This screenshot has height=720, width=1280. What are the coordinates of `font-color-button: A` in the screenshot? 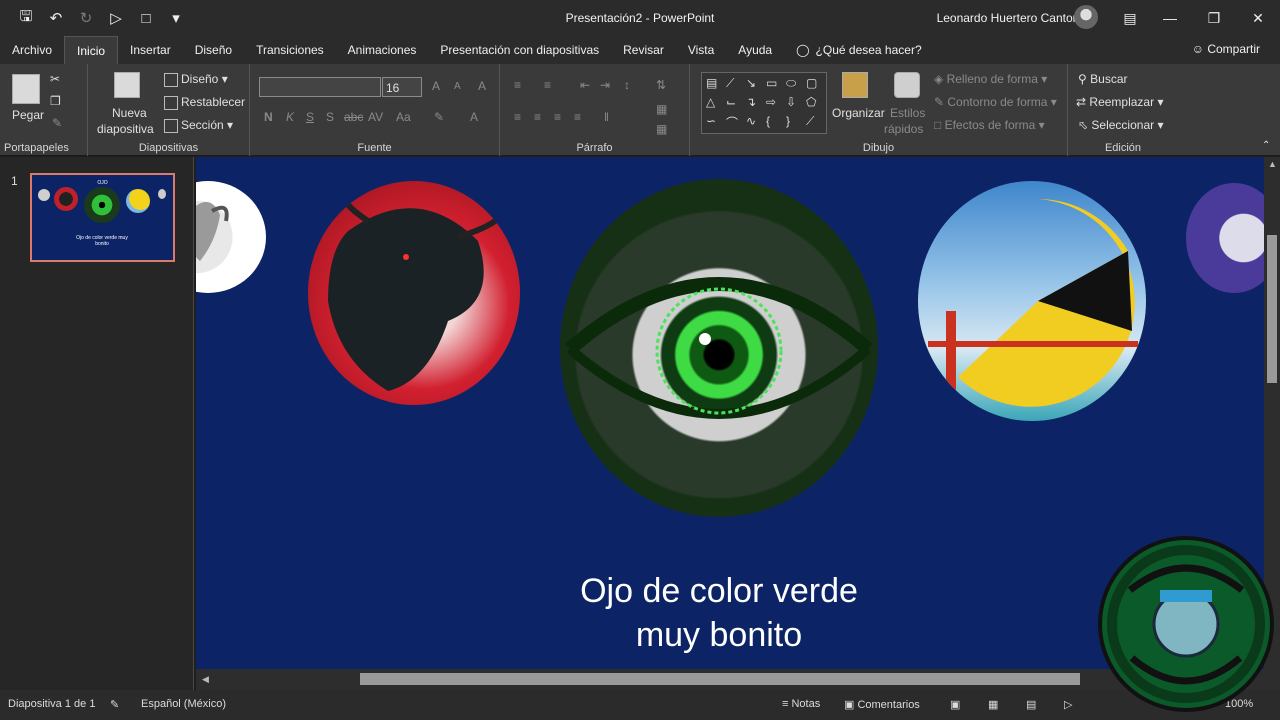 It's located at (474, 117).